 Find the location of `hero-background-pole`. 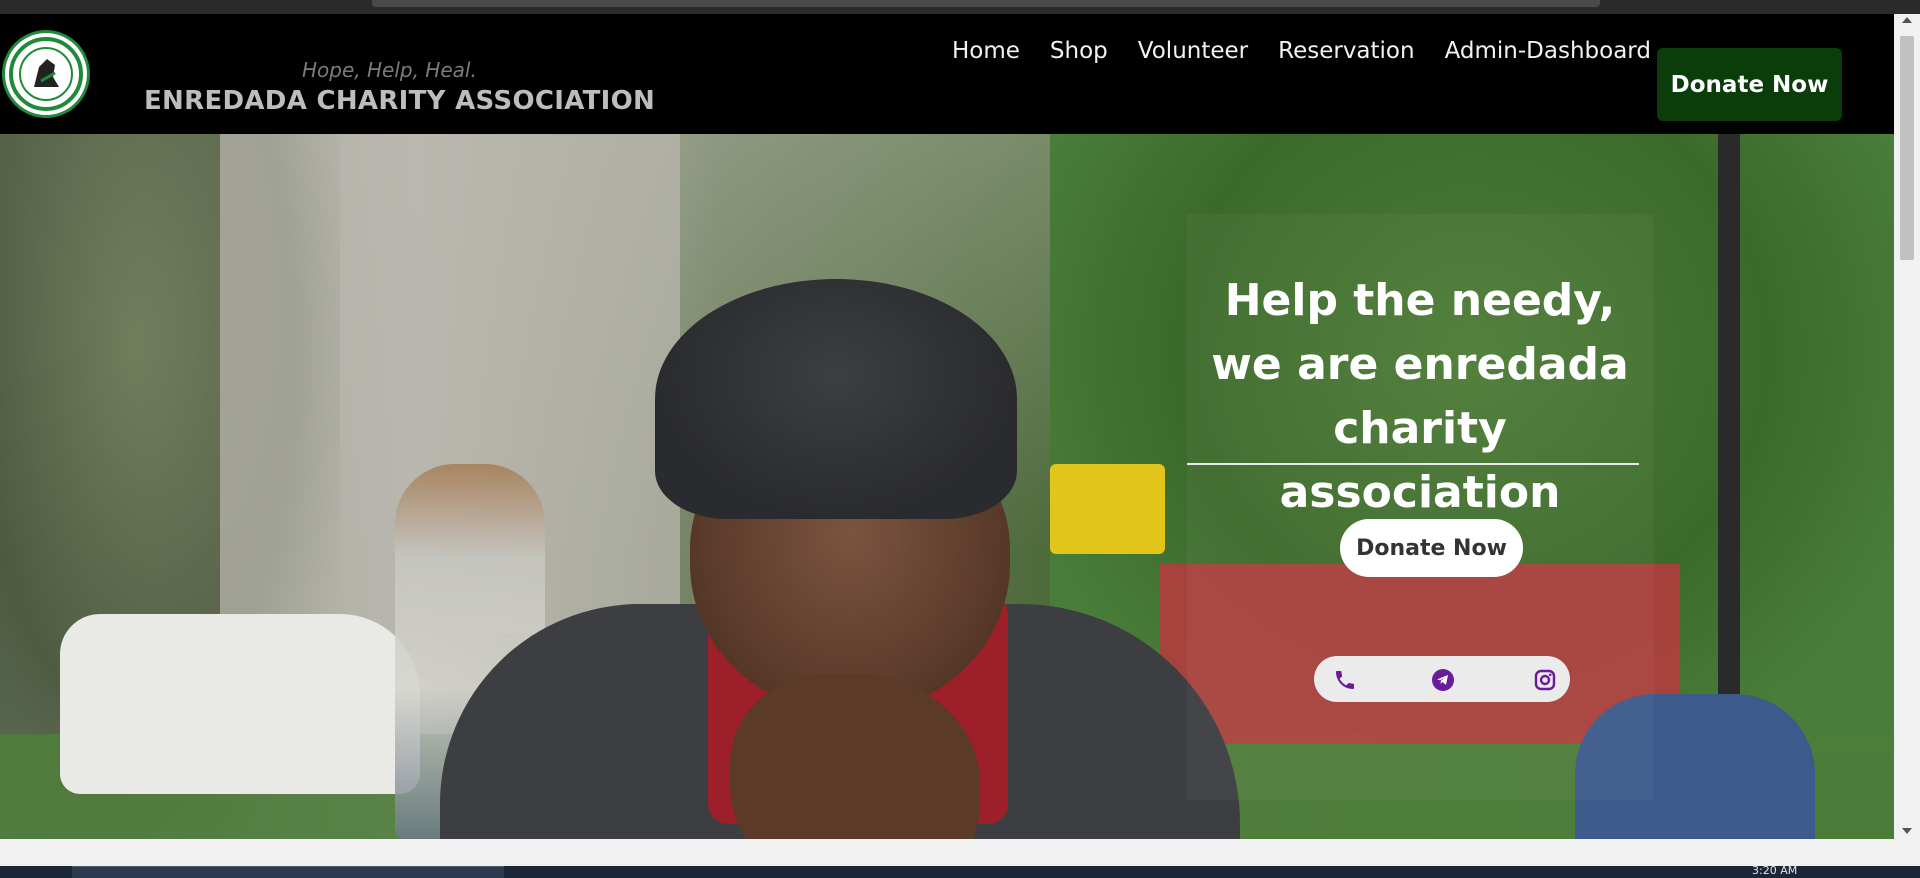

hero-background-pole is located at coordinates (1729, 414).